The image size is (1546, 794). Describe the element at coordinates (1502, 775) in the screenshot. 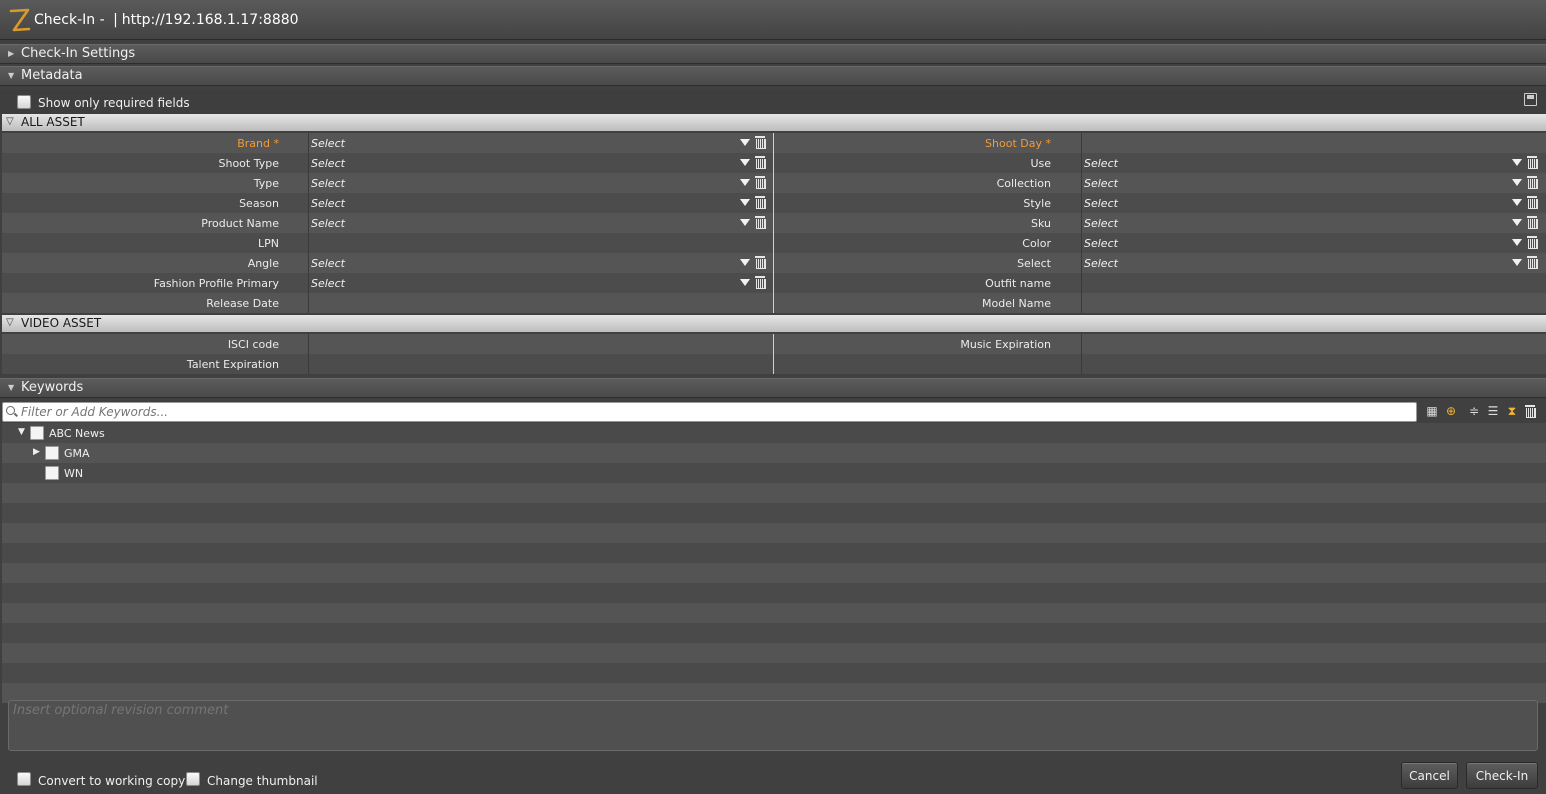

I see `checkin-button: Check-In` at that location.